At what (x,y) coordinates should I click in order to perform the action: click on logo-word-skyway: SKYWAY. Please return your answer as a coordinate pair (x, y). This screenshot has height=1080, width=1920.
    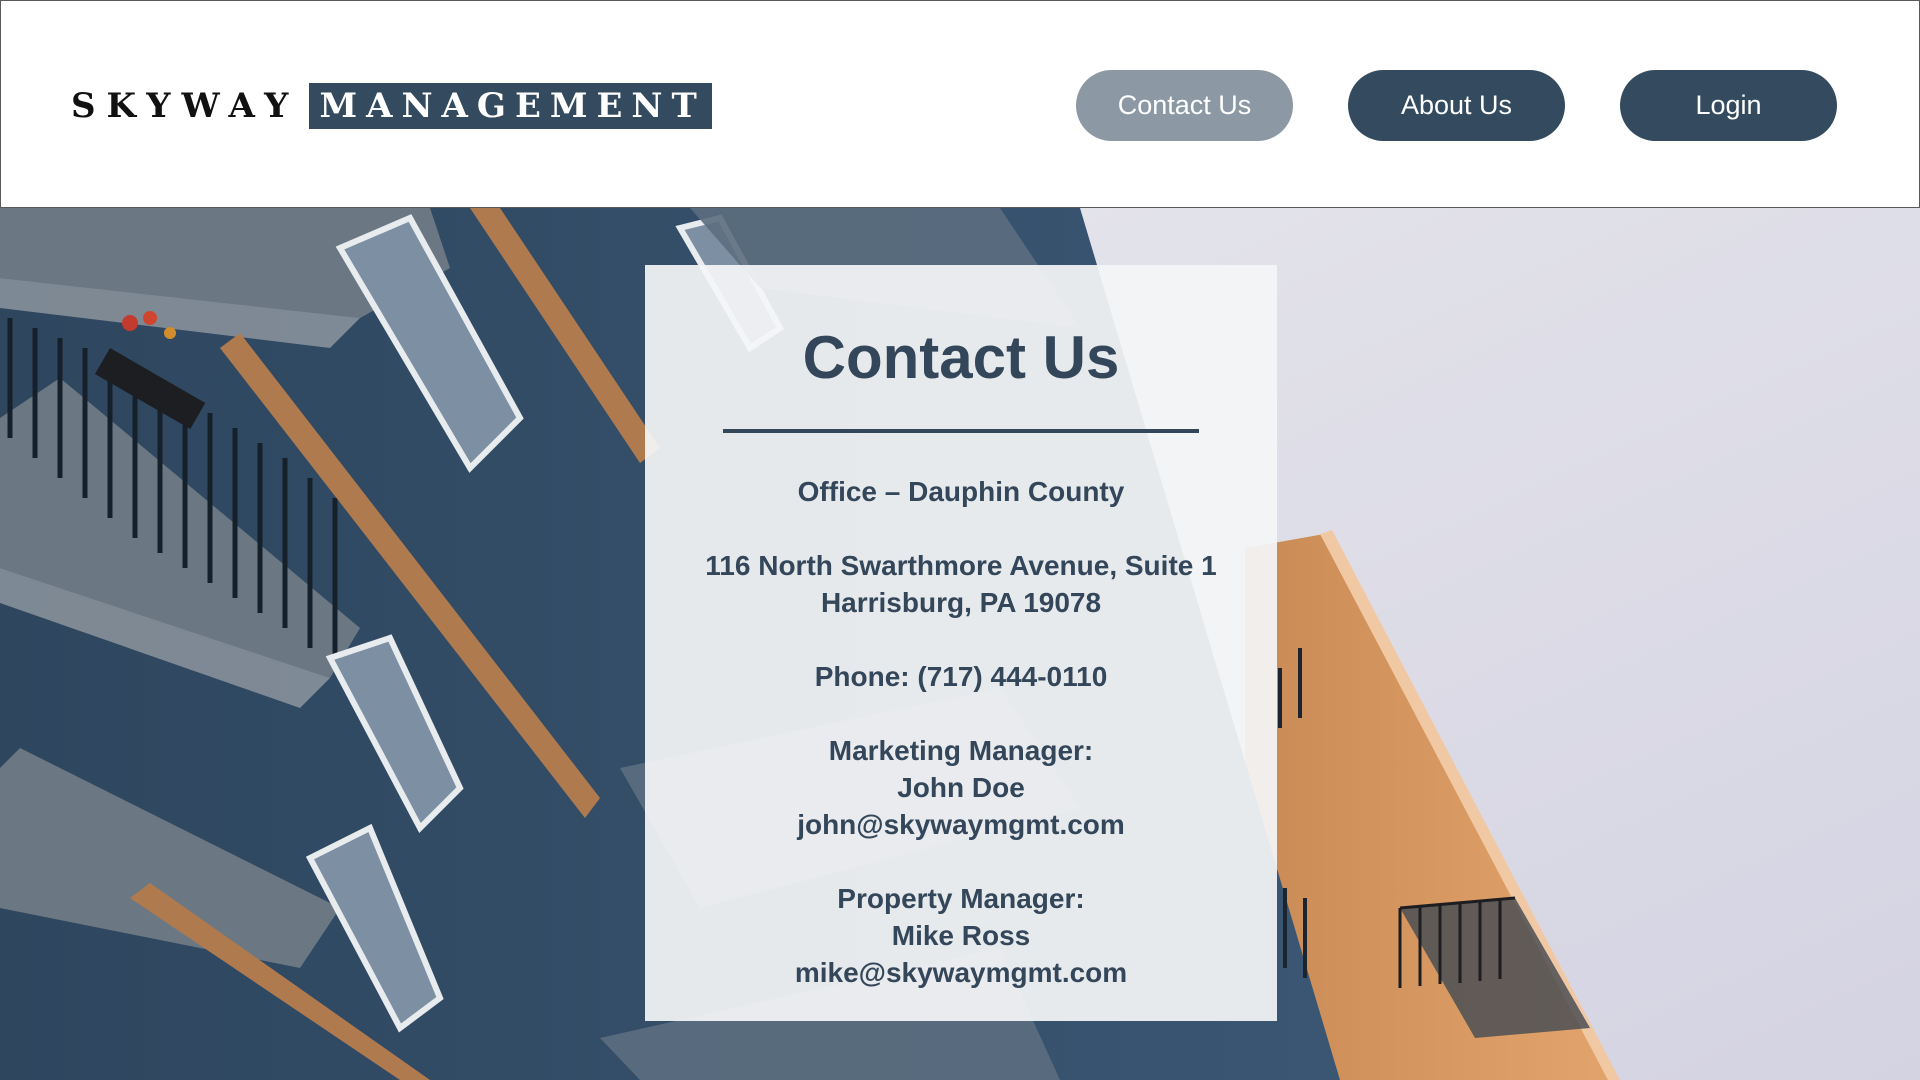
    Looking at the image, I should click on (185, 106).